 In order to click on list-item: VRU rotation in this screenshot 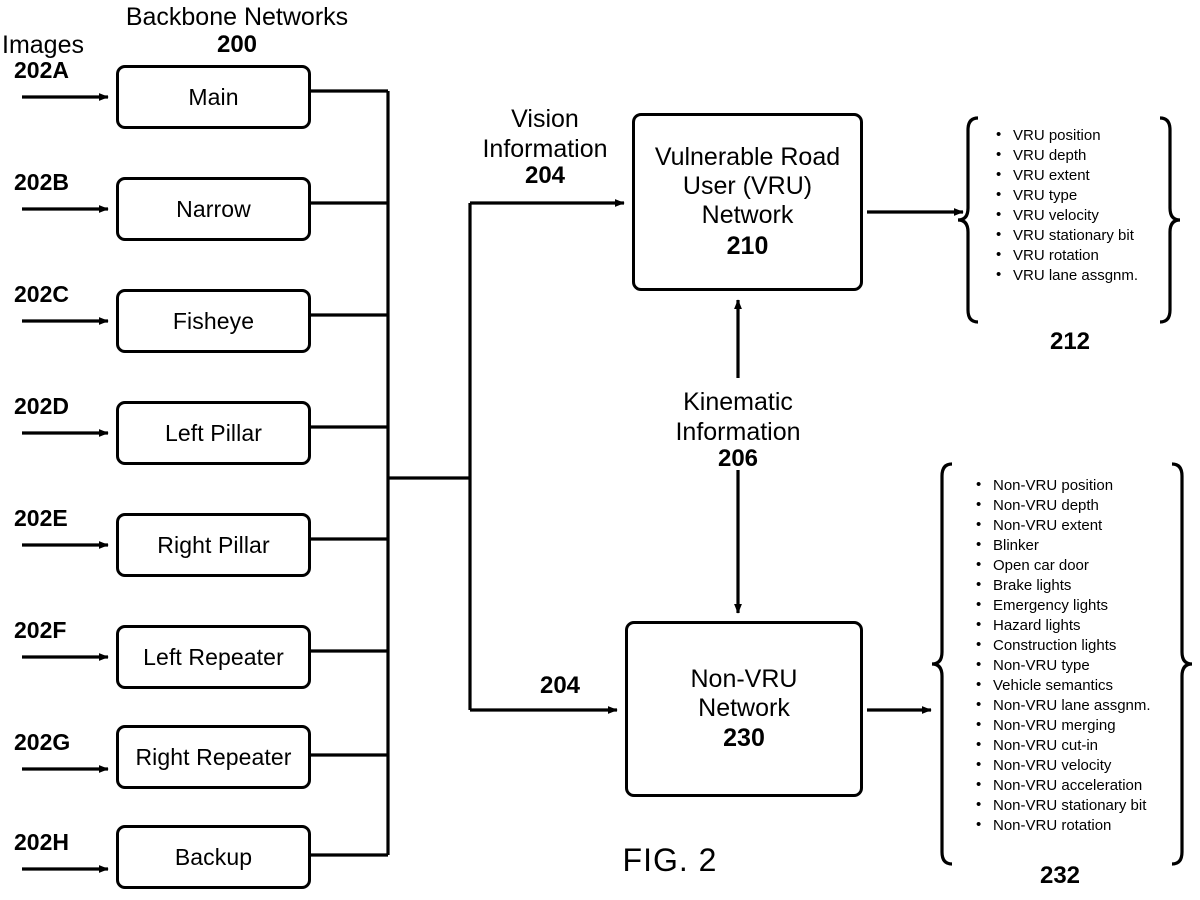, I will do `click(1063, 255)`.